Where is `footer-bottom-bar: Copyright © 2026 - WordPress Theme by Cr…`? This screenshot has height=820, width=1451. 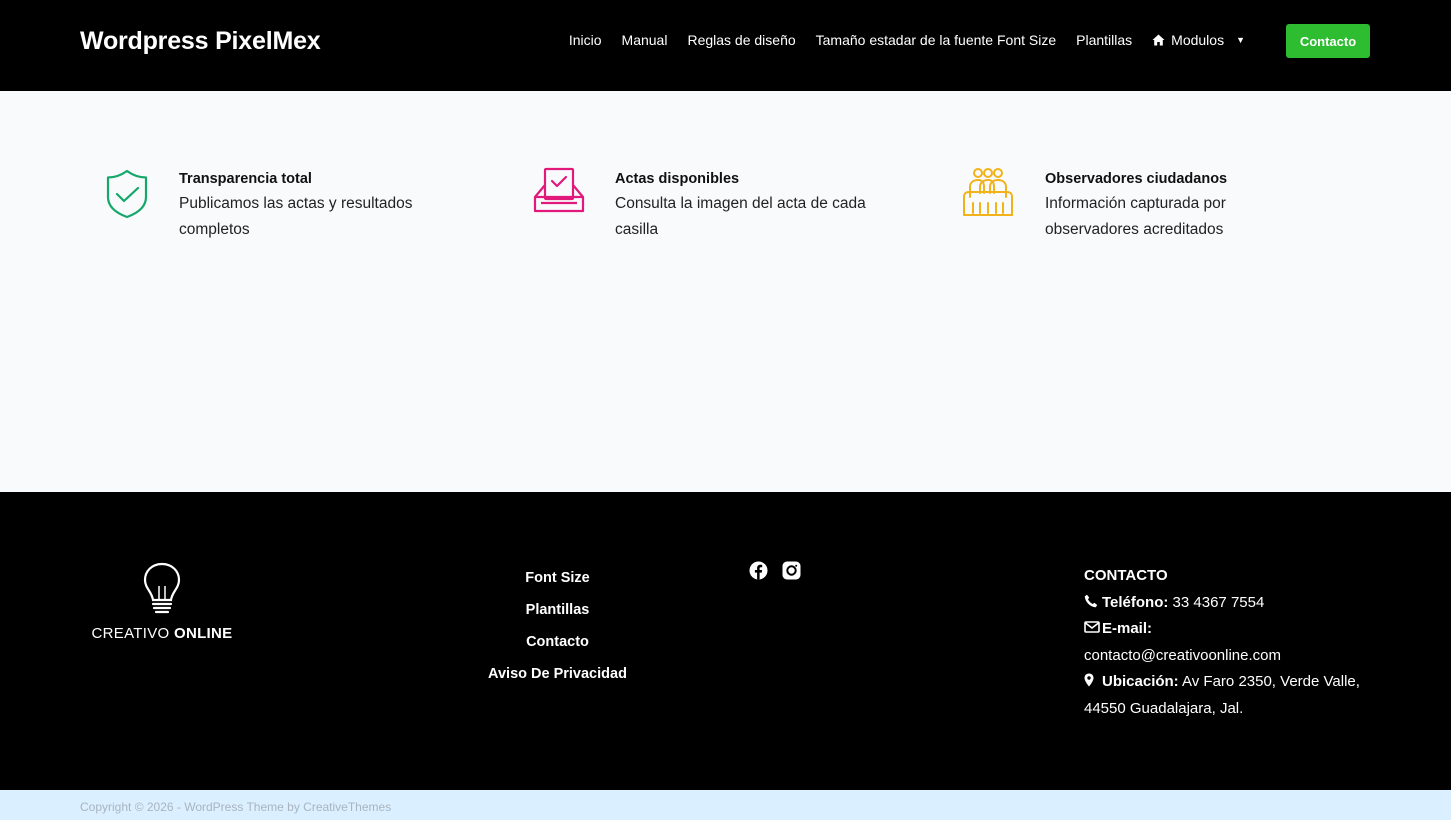
footer-bottom-bar: Copyright © 2026 - WordPress Theme by Cr… is located at coordinates (725, 805).